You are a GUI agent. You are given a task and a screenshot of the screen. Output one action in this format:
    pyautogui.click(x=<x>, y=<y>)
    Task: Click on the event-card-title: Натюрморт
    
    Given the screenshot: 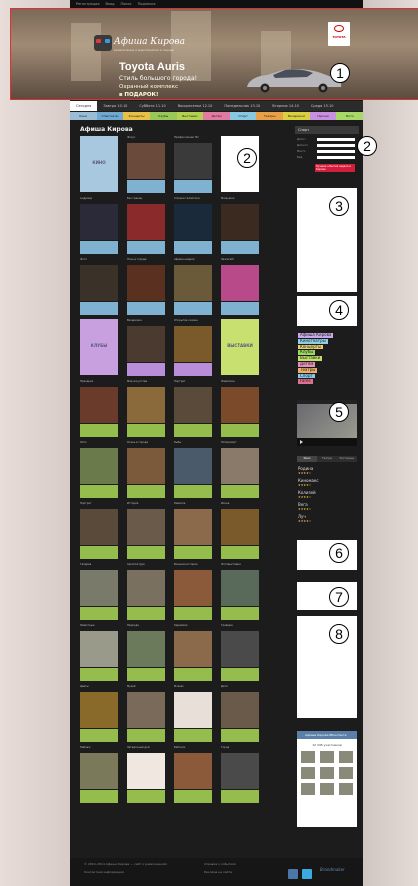 What is the action you would take?
    pyautogui.click(x=240, y=444)
    